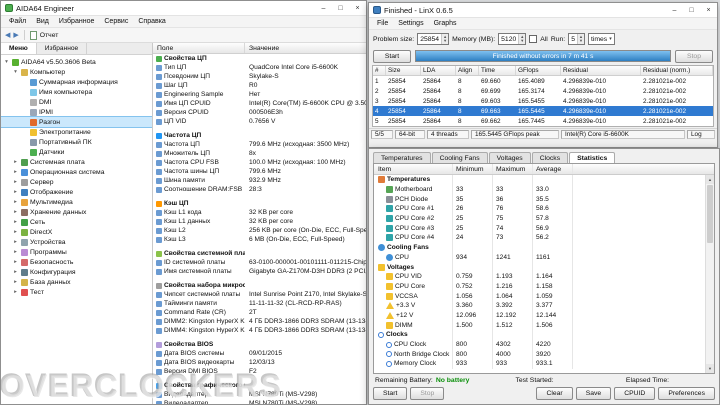 This screenshot has height=405, width=720. I want to click on column-header: Residual, so click(601, 70).